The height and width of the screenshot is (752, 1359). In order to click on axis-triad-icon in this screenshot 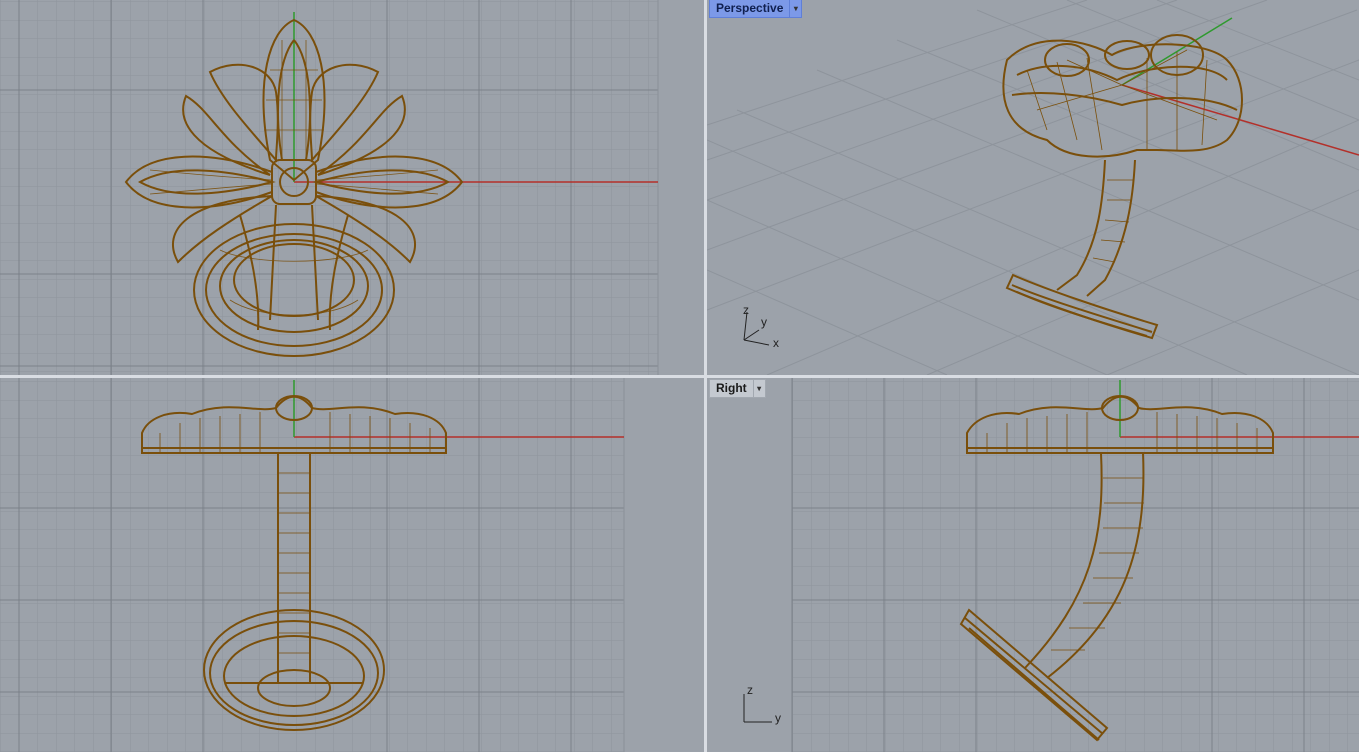, I will do `click(757, 708)`.